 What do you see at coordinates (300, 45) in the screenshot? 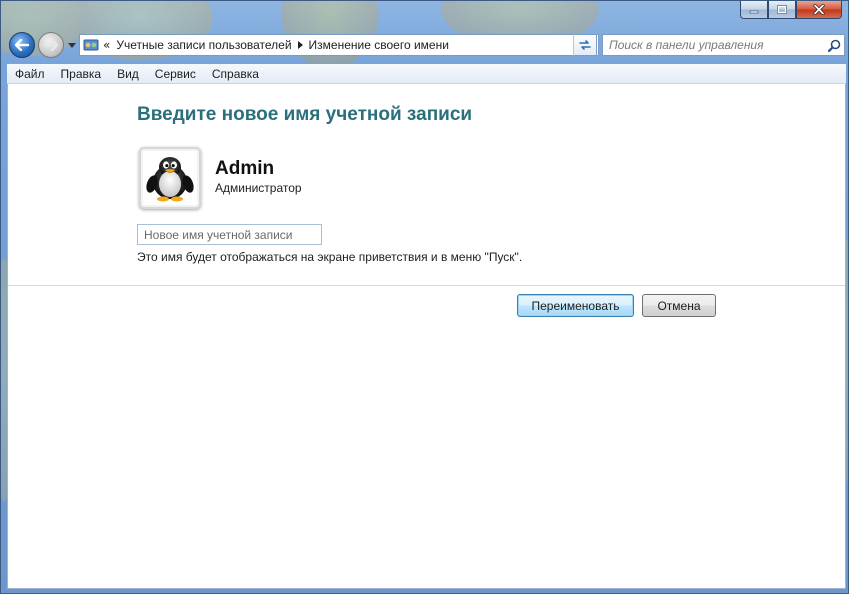
I see `breadcrumb-separator-icon` at bounding box center [300, 45].